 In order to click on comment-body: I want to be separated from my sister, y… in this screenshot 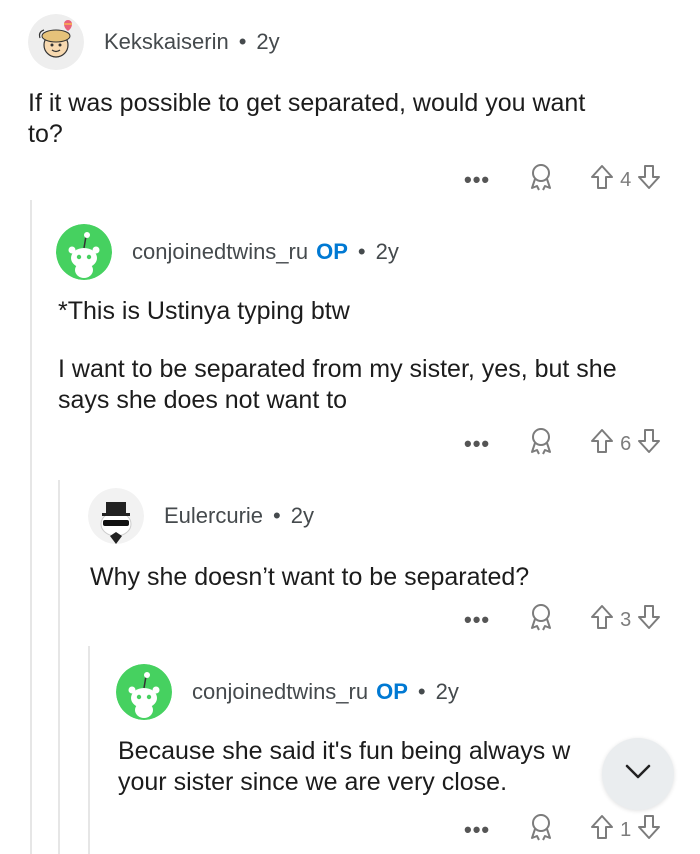, I will do `click(337, 385)`.